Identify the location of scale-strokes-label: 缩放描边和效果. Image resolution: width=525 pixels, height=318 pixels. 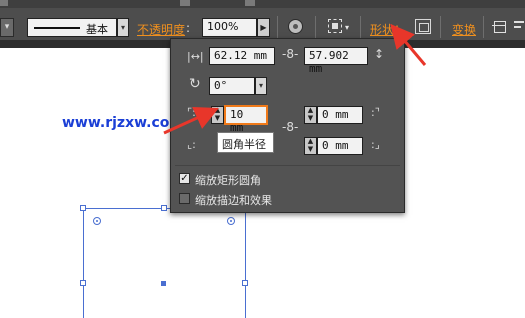
(233, 200).